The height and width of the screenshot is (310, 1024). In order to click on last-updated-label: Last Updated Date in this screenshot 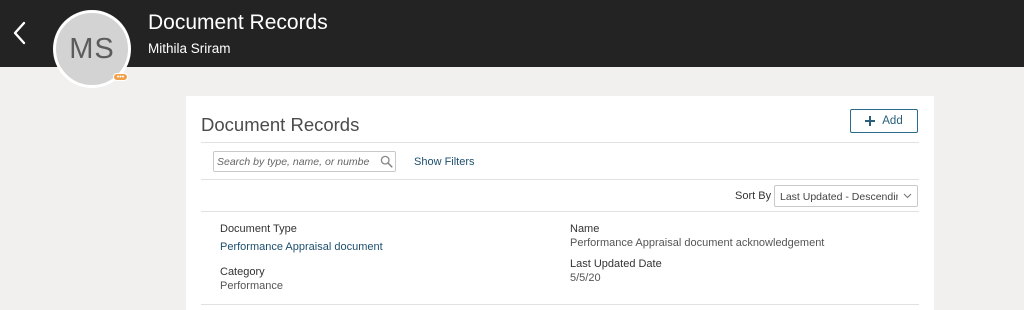, I will do `click(616, 264)`.